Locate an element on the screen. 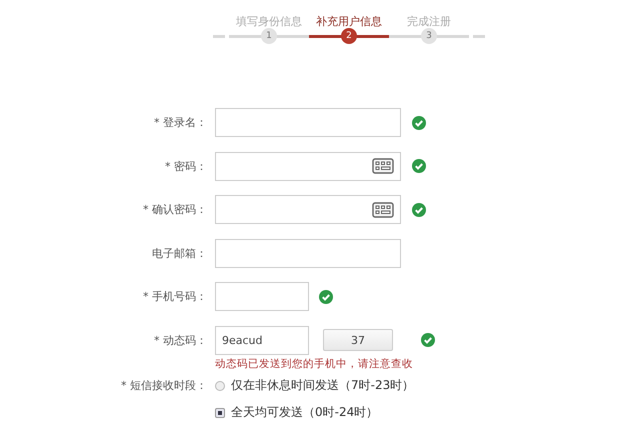 This screenshot has width=640, height=443. step-number: 1 is located at coordinates (269, 36).